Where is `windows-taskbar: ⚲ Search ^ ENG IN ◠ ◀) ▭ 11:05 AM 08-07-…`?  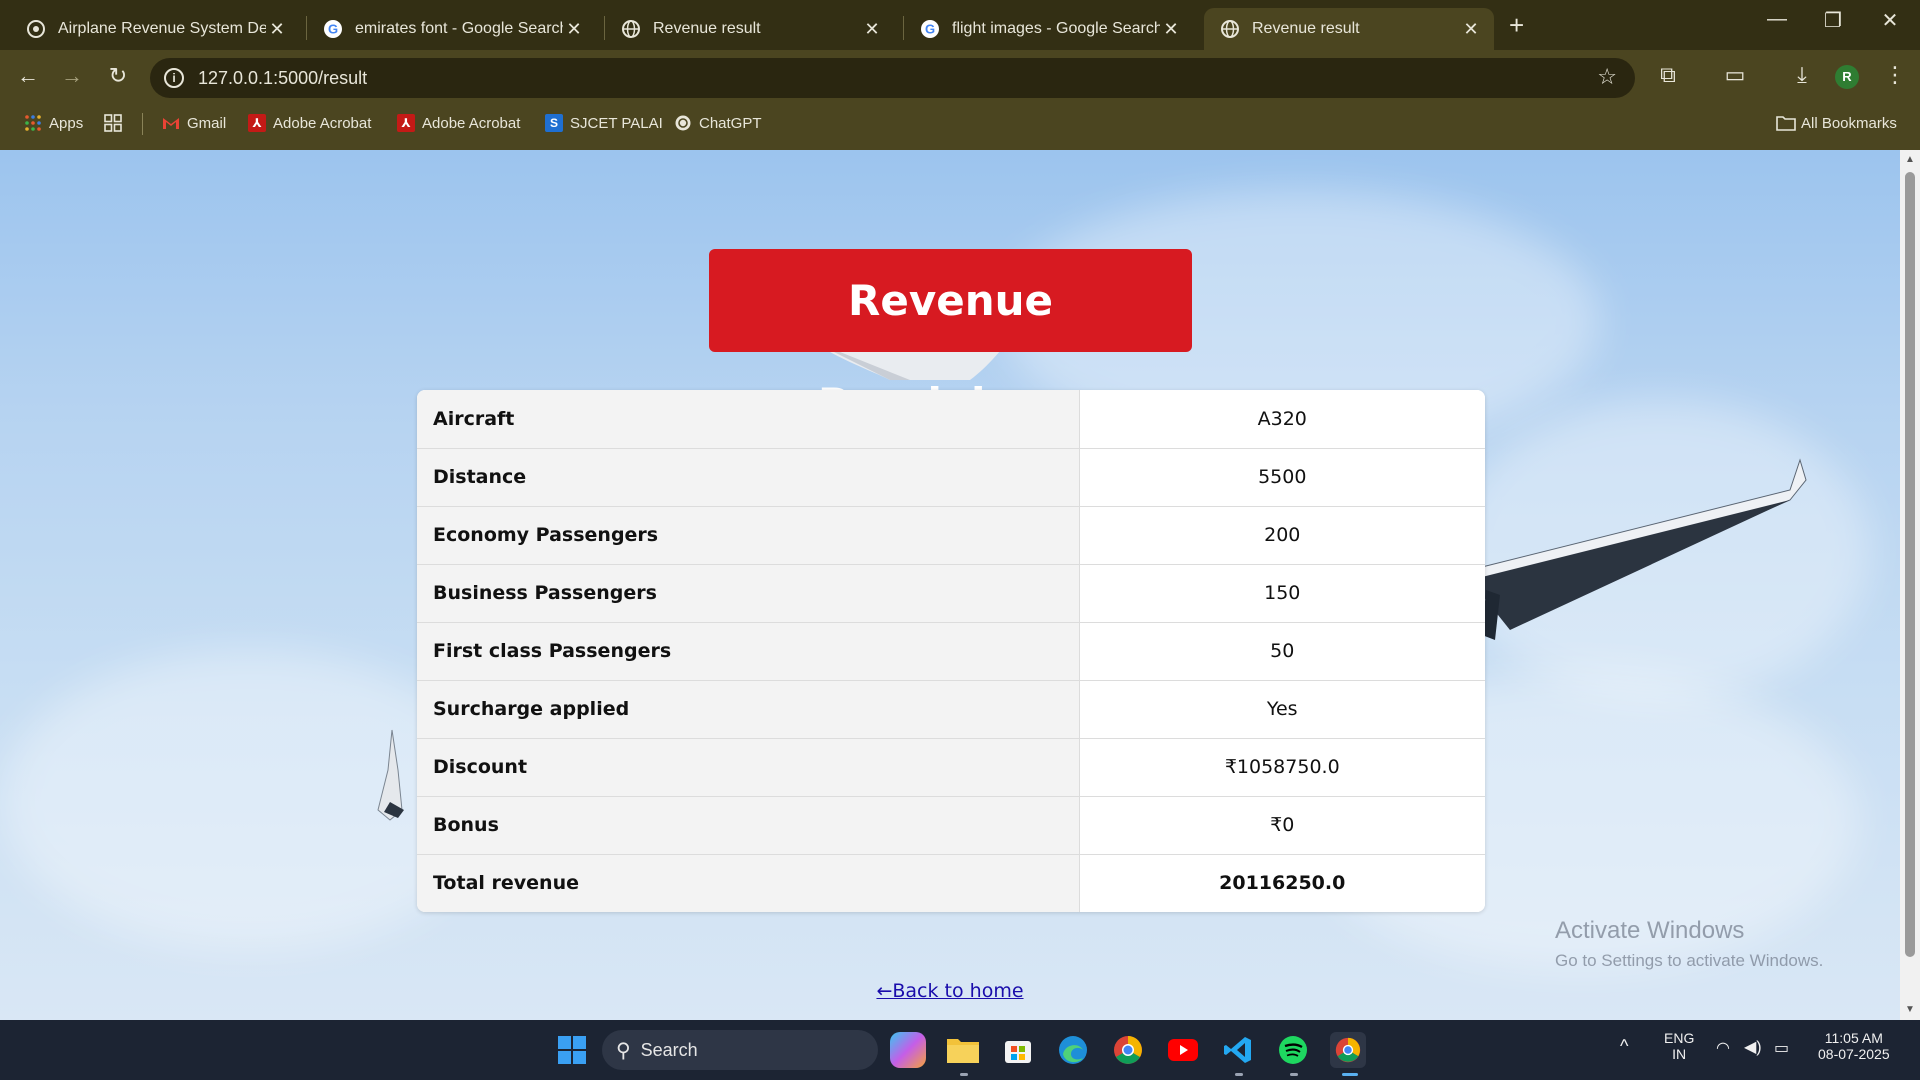 windows-taskbar: ⚲ Search ^ ENG IN ◠ ◀) ▭ 11:05 AM 08-07-… is located at coordinates (960, 1050).